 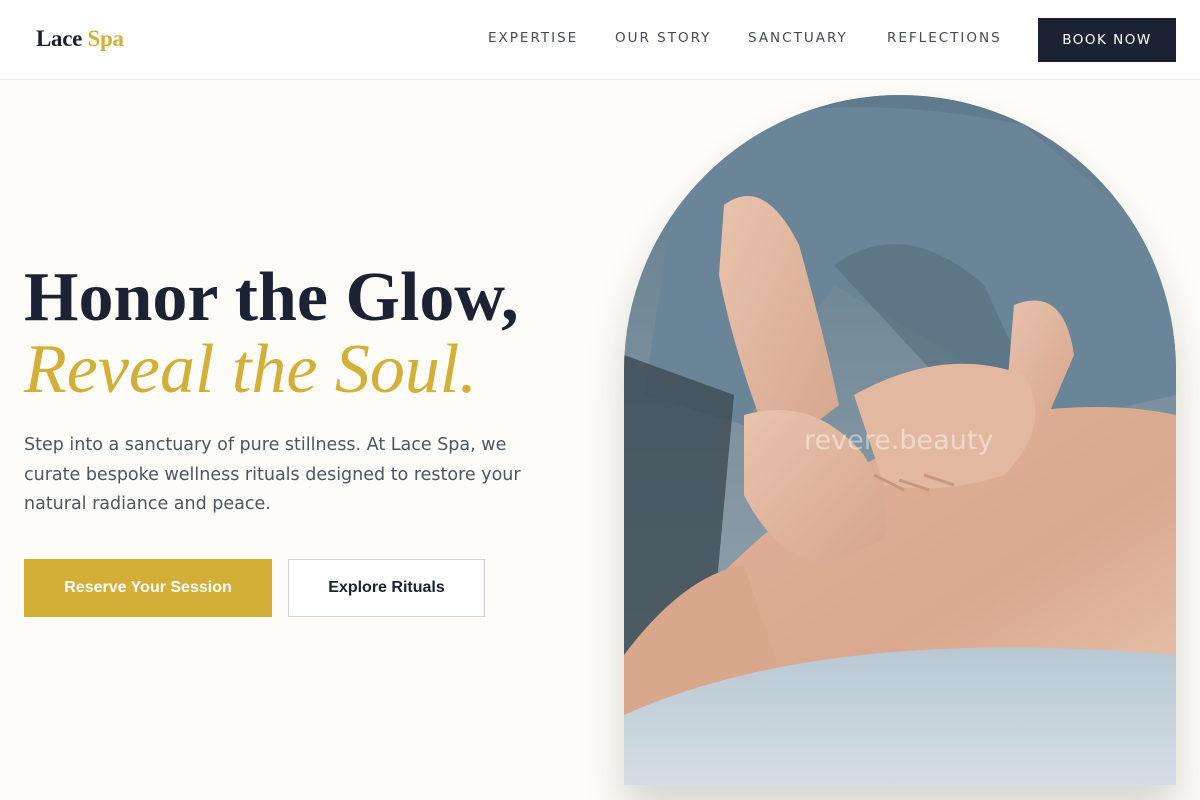 I want to click on hero-headline-accent: Reveal the Soul., so click(x=250, y=369).